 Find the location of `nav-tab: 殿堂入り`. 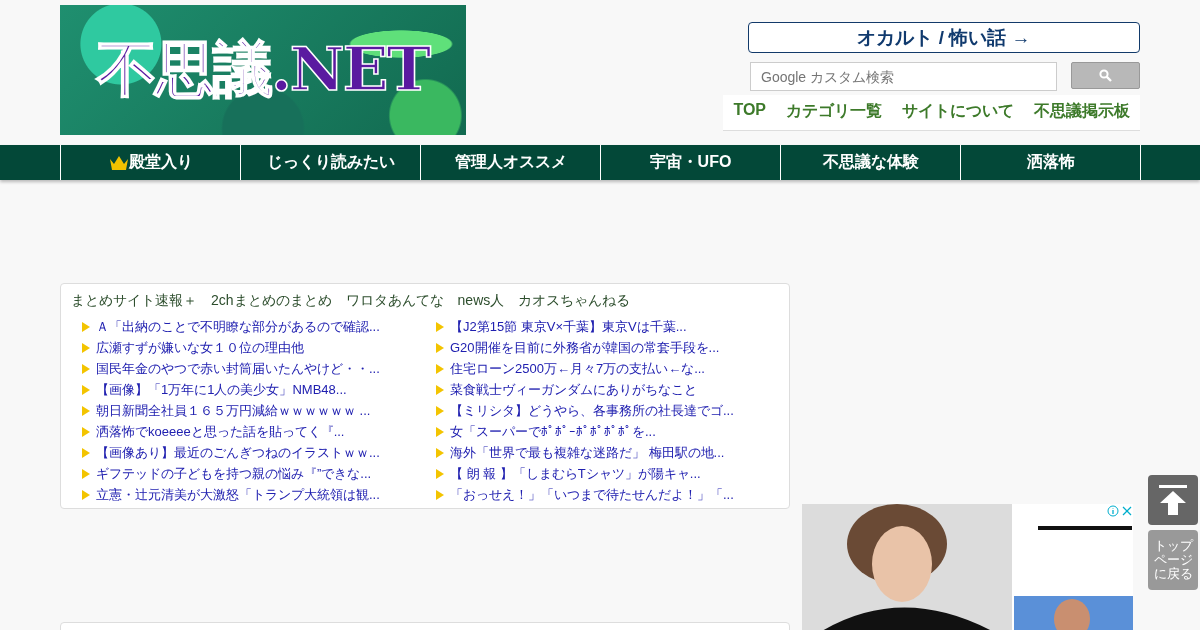

nav-tab: 殿堂入り is located at coordinates (150, 162).